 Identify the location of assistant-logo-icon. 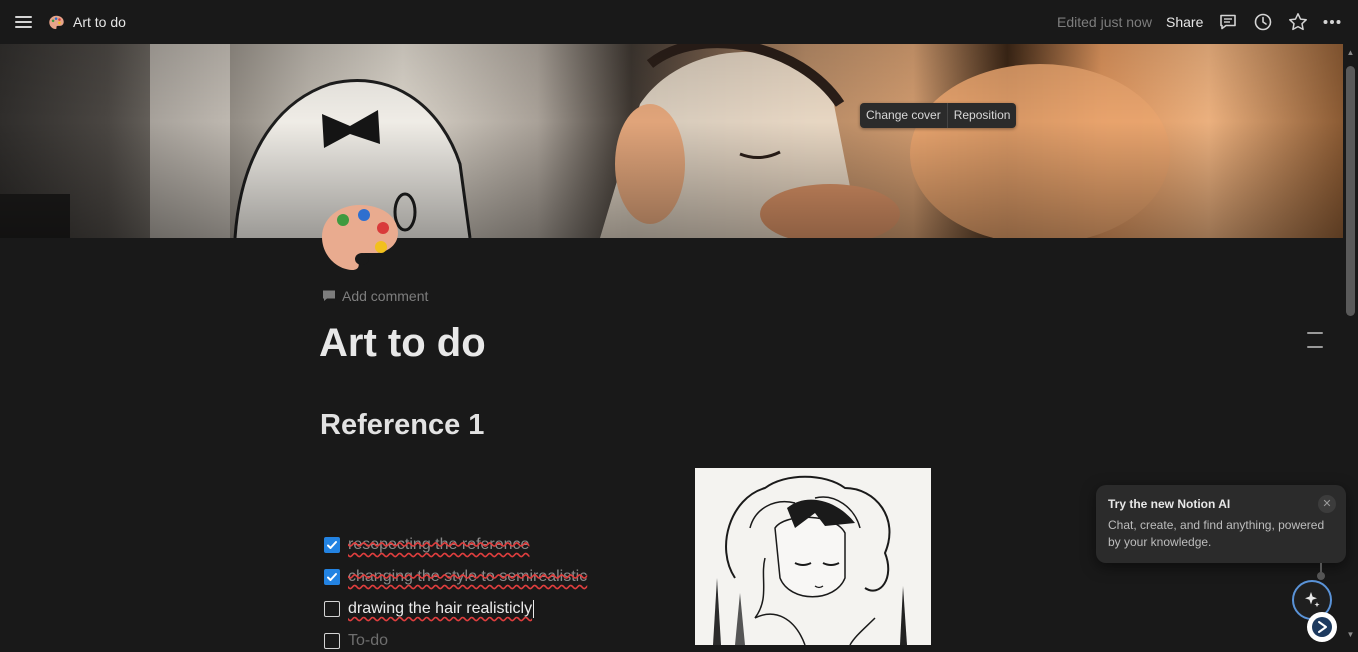
(1322, 627).